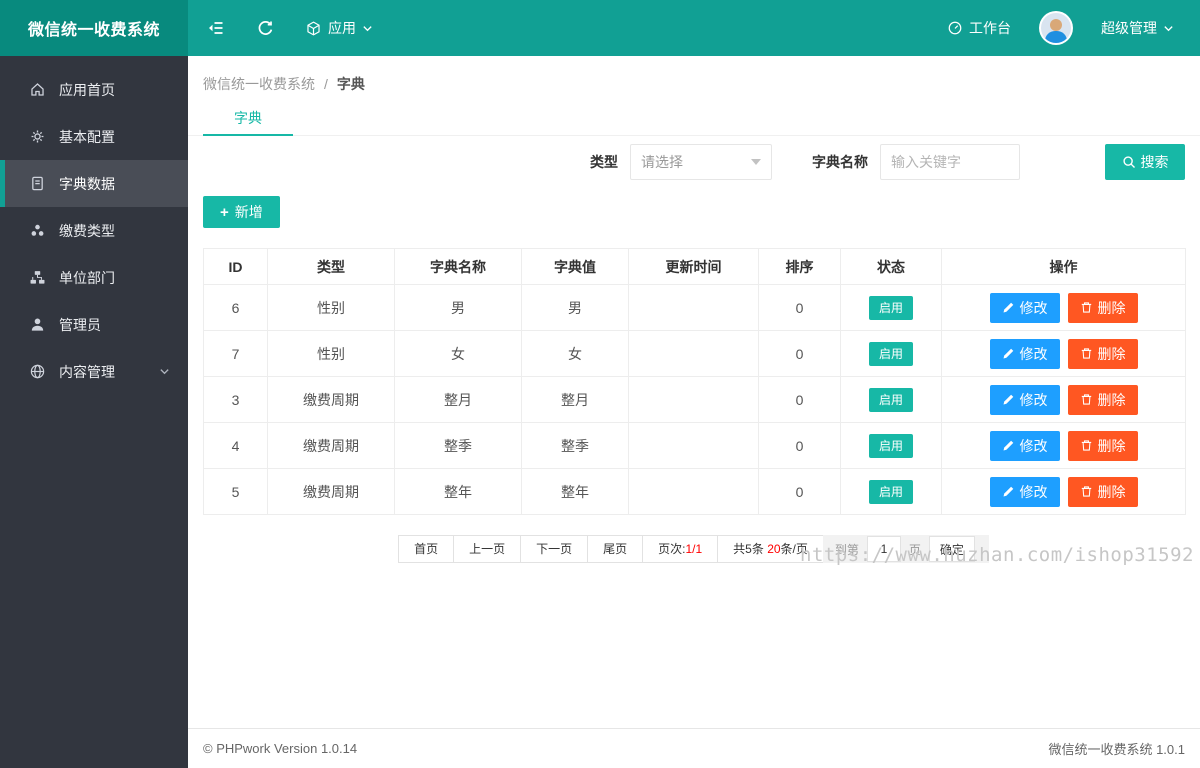 This screenshot has width=1200, height=768. I want to click on sidebar-item-config: 基本配置, so click(94, 136).